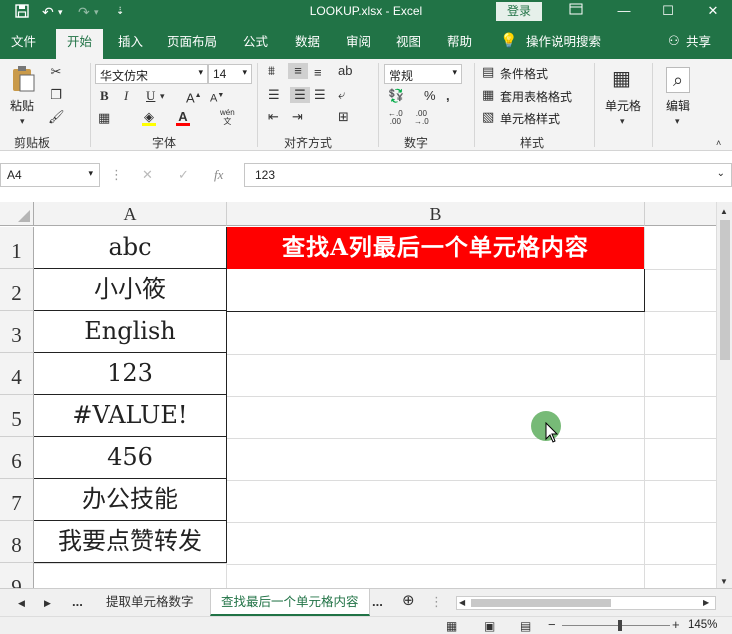 The image size is (732, 634). Describe the element at coordinates (396, 96) in the screenshot. I see `currency-icon: 💱` at that location.